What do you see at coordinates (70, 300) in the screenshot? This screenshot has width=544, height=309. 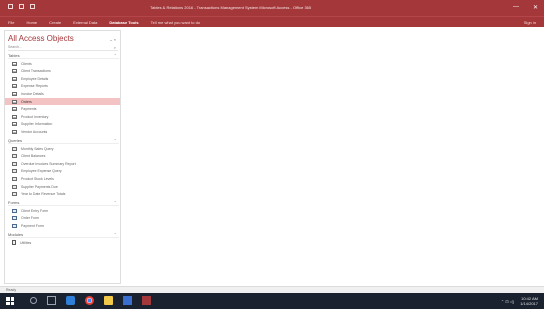 I see `edge-icon` at bounding box center [70, 300].